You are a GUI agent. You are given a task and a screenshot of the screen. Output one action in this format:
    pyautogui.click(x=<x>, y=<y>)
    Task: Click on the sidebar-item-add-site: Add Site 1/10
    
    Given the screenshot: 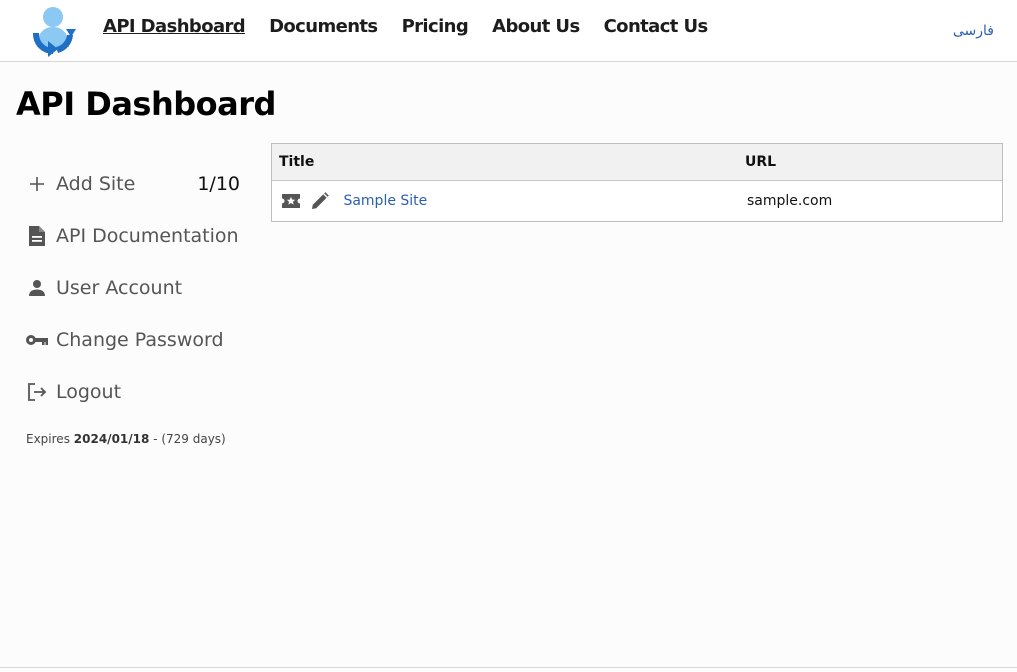 What is the action you would take?
    pyautogui.click(x=133, y=184)
    